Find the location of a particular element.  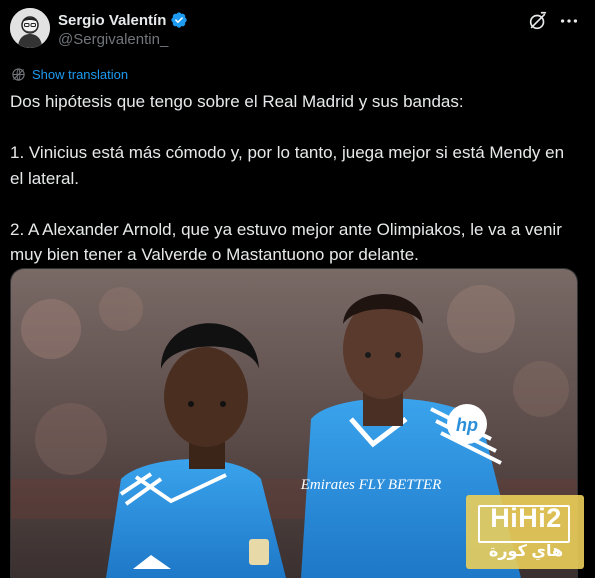

author-display-name: Sergio Valentín is located at coordinates (112, 20).